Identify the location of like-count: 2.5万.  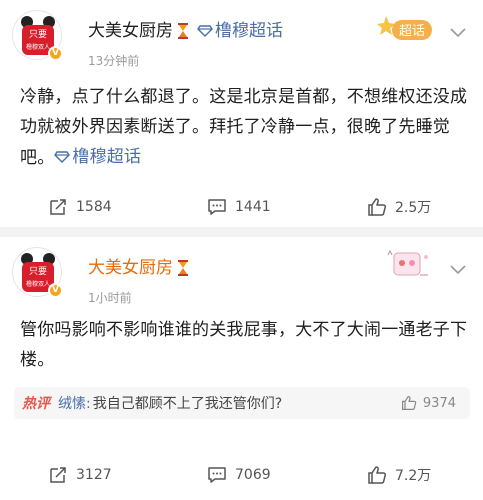
(413, 208).